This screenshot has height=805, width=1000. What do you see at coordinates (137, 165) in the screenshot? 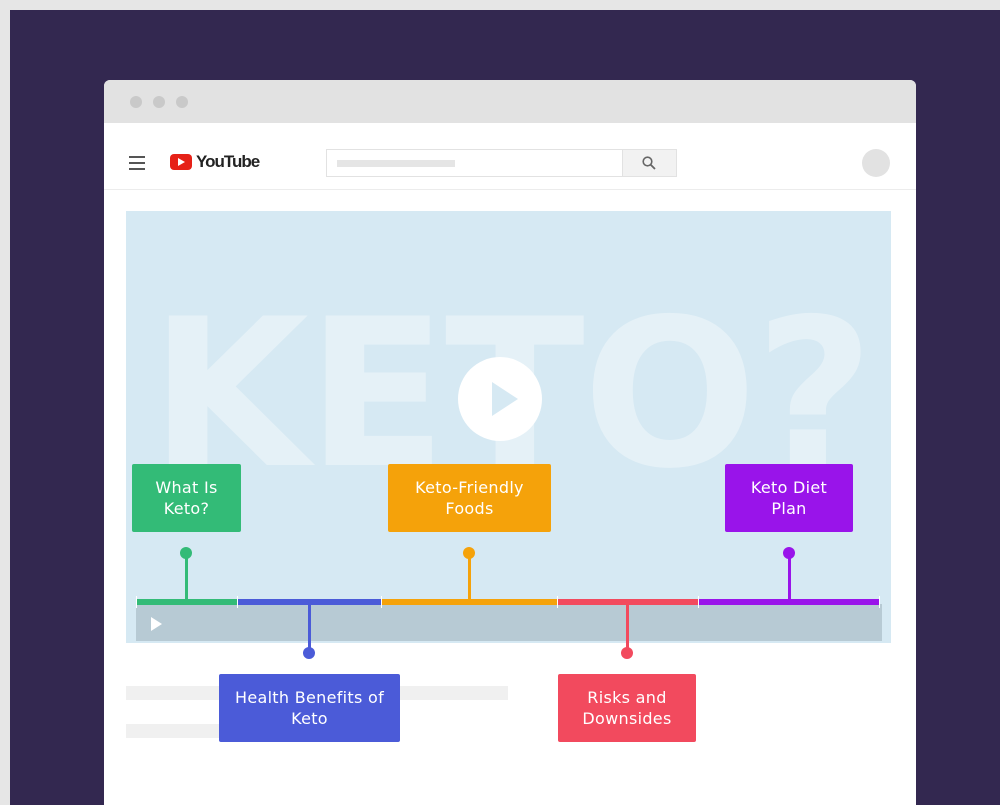
I see `menu-icon` at bounding box center [137, 165].